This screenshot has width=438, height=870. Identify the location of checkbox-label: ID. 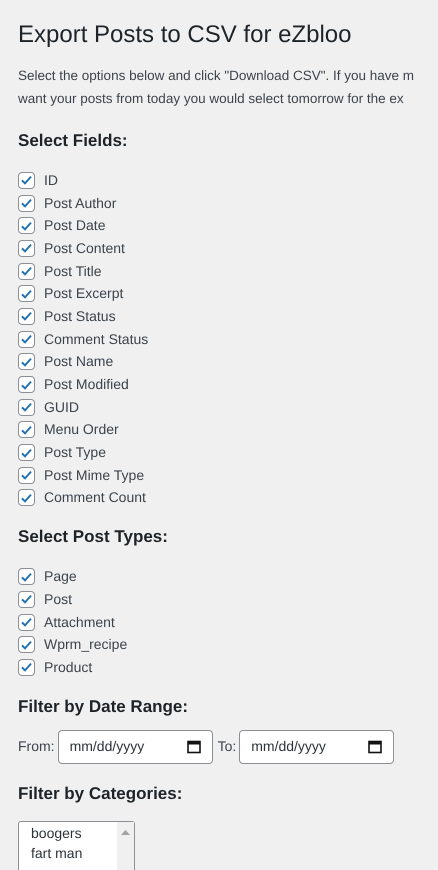
(51, 180).